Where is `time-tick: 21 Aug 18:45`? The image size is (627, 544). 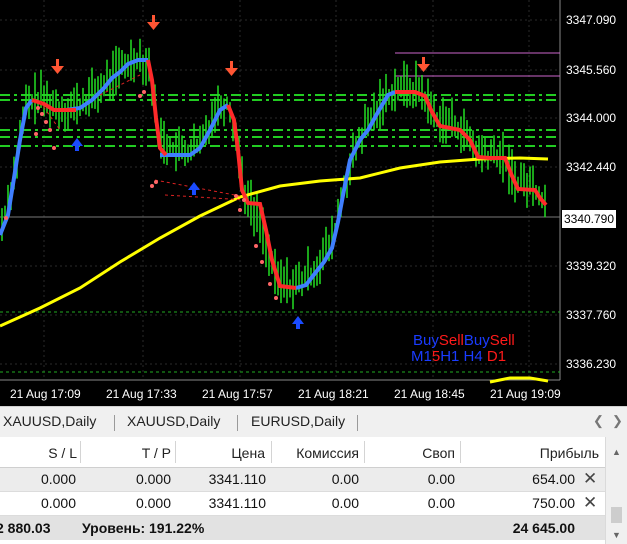
time-tick: 21 Aug 18:45 is located at coordinates (429, 394).